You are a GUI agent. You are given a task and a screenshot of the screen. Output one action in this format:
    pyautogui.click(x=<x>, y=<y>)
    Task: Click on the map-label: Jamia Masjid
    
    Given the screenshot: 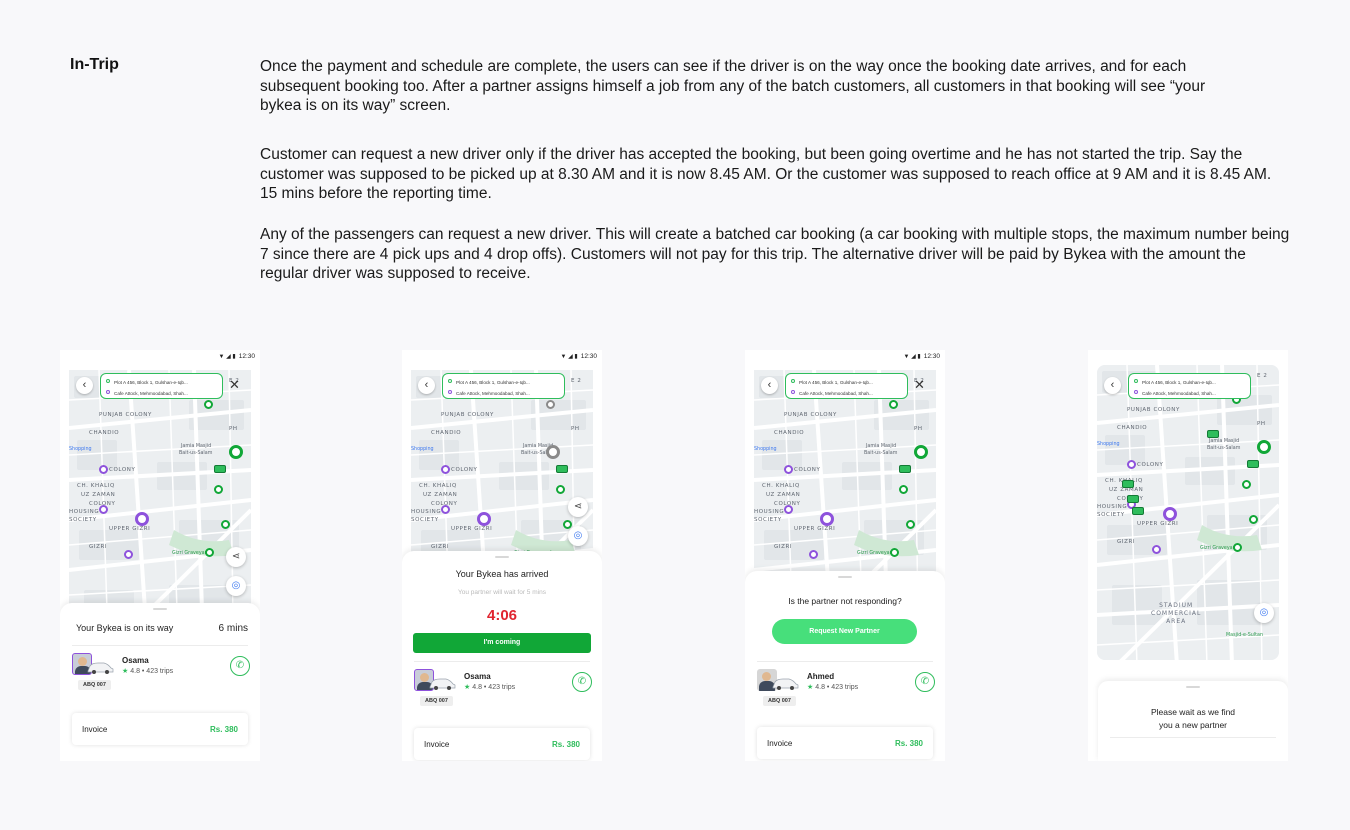 What is the action you would take?
    pyautogui.click(x=880, y=446)
    